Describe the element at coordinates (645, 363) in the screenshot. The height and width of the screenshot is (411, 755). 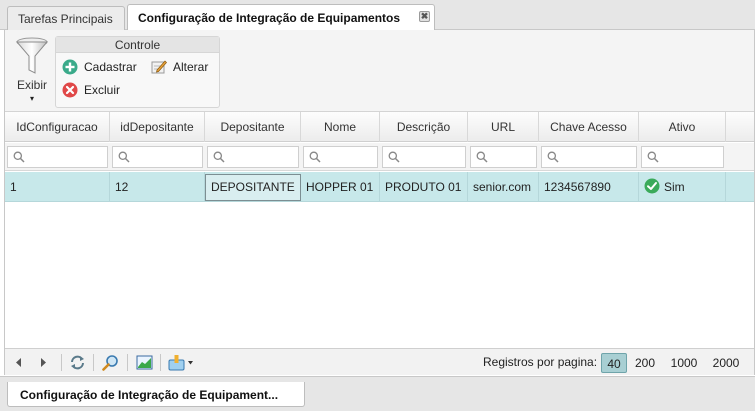
I see `page-size-200: 200` at that location.